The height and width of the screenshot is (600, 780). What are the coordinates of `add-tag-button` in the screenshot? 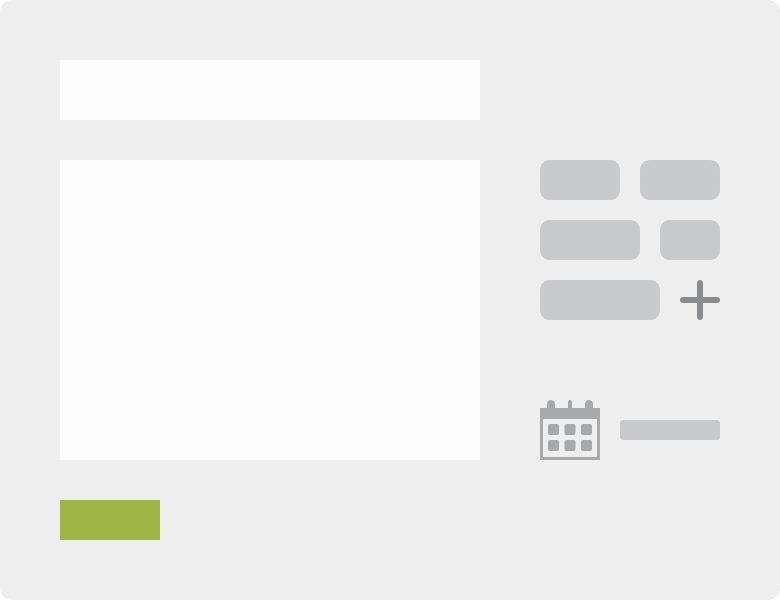 It's located at (700, 300).